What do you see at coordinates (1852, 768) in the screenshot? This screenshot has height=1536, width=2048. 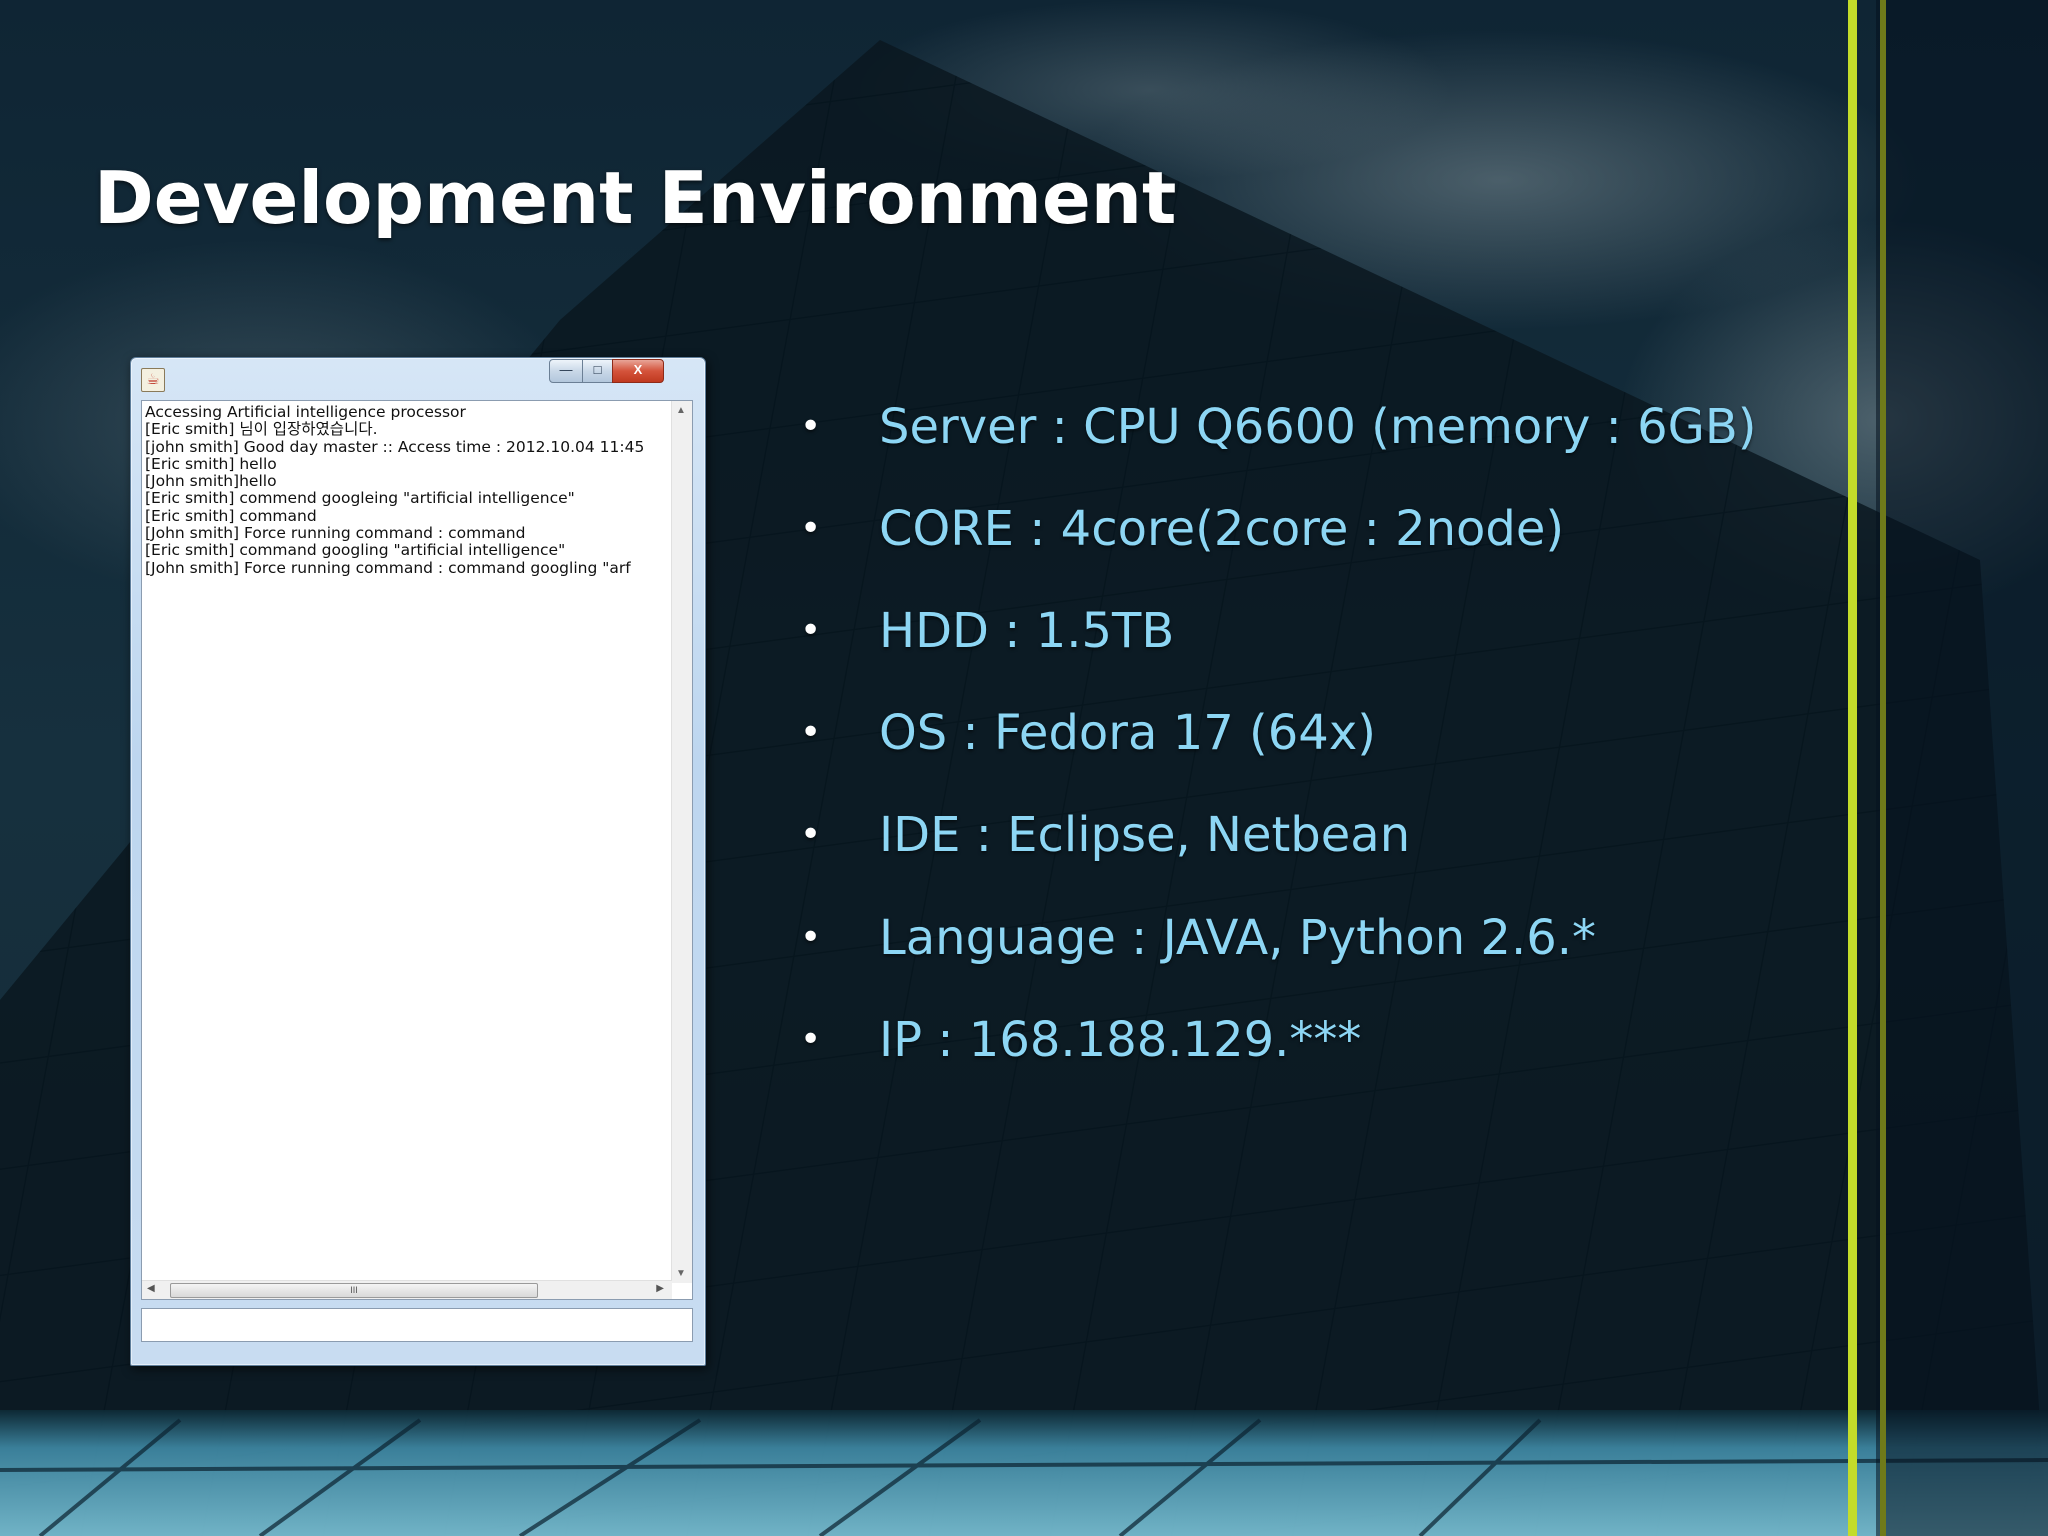 I see `accent-stripe` at bounding box center [1852, 768].